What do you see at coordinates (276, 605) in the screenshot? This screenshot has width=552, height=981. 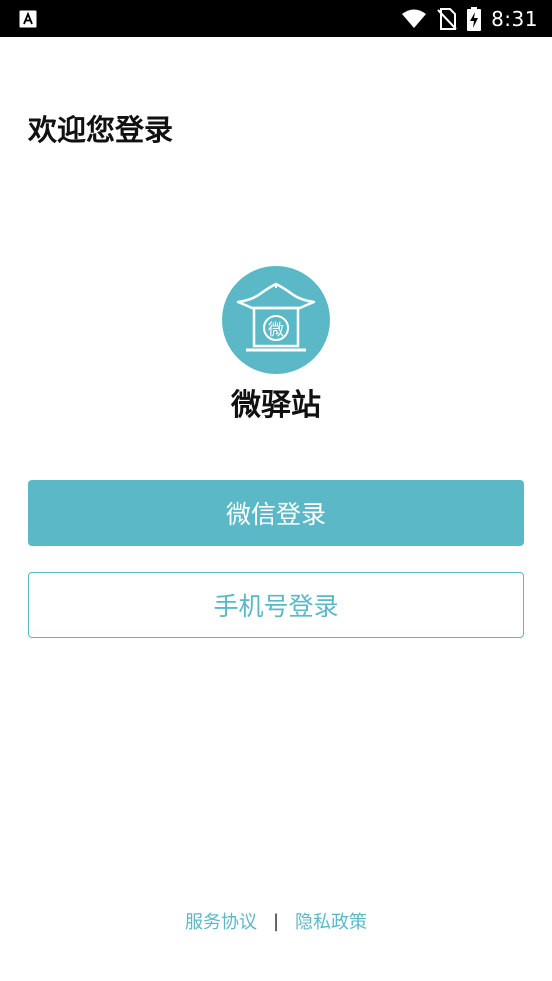 I see `phone-login-button: 手机号登录` at bounding box center [276, 605].